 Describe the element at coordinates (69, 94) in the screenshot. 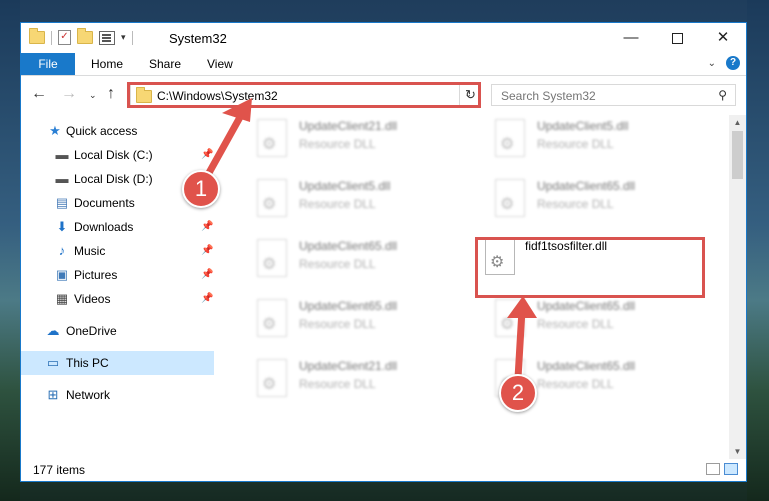

I see `forward-arrow-icon: →` at that location.